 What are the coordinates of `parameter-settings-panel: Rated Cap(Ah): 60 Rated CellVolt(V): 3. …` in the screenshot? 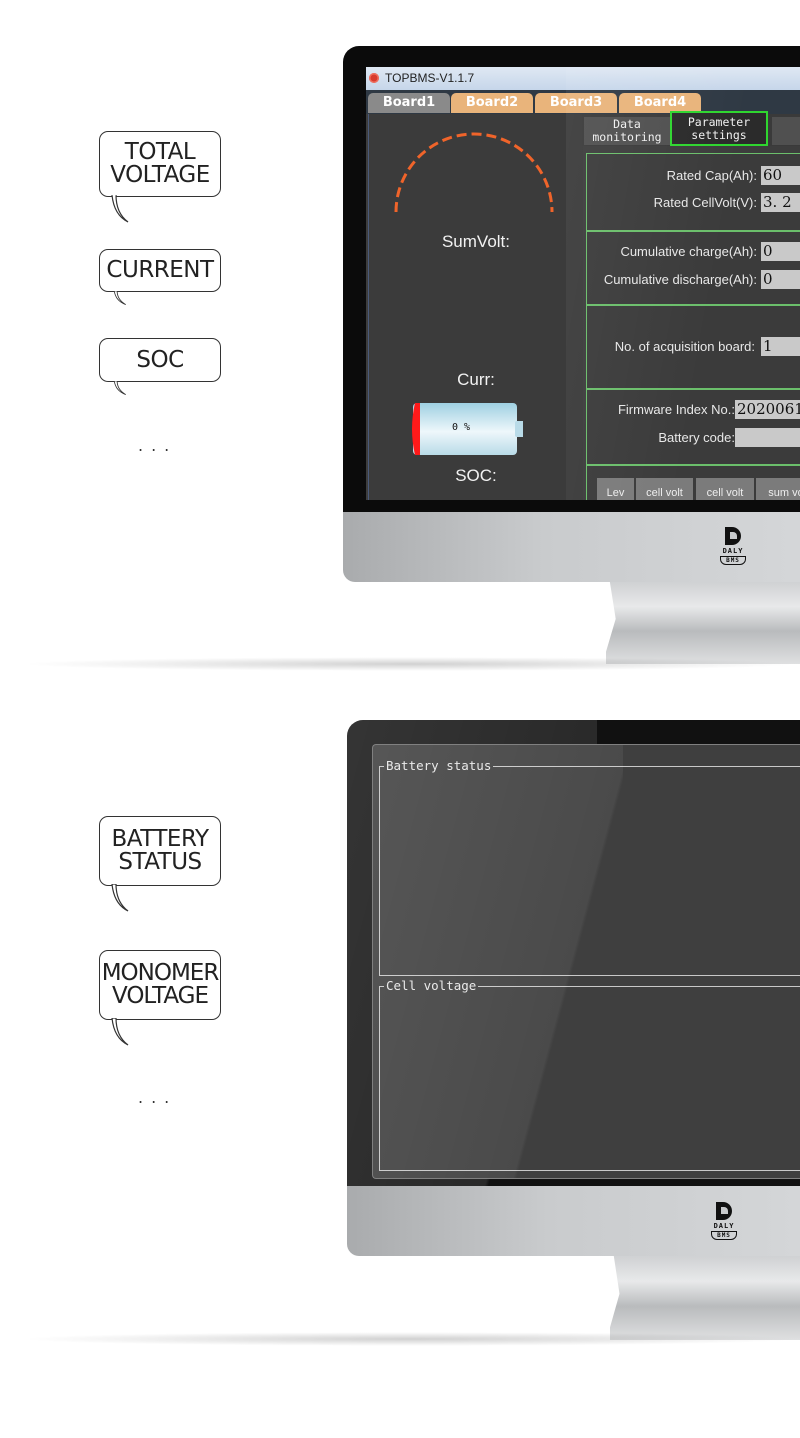 It's located at (693, 326).